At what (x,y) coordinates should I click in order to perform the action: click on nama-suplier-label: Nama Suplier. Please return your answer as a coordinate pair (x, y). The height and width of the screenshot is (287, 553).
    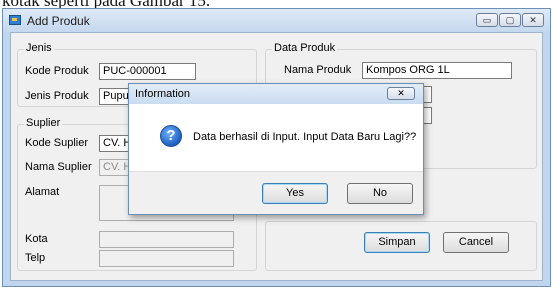
    Looking at the image, I should click on (58, 167).